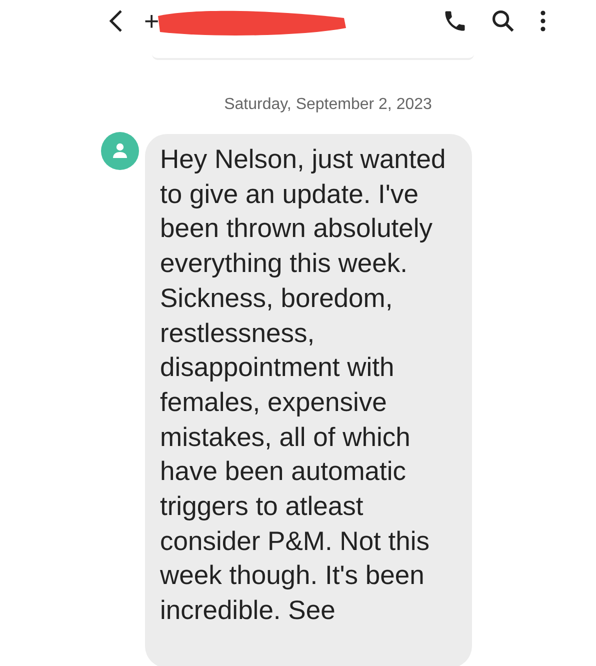 This screenshot has width=596, height=666. I want to click on date-divider: Saturday, September 2, 2023, so click(328, 105).